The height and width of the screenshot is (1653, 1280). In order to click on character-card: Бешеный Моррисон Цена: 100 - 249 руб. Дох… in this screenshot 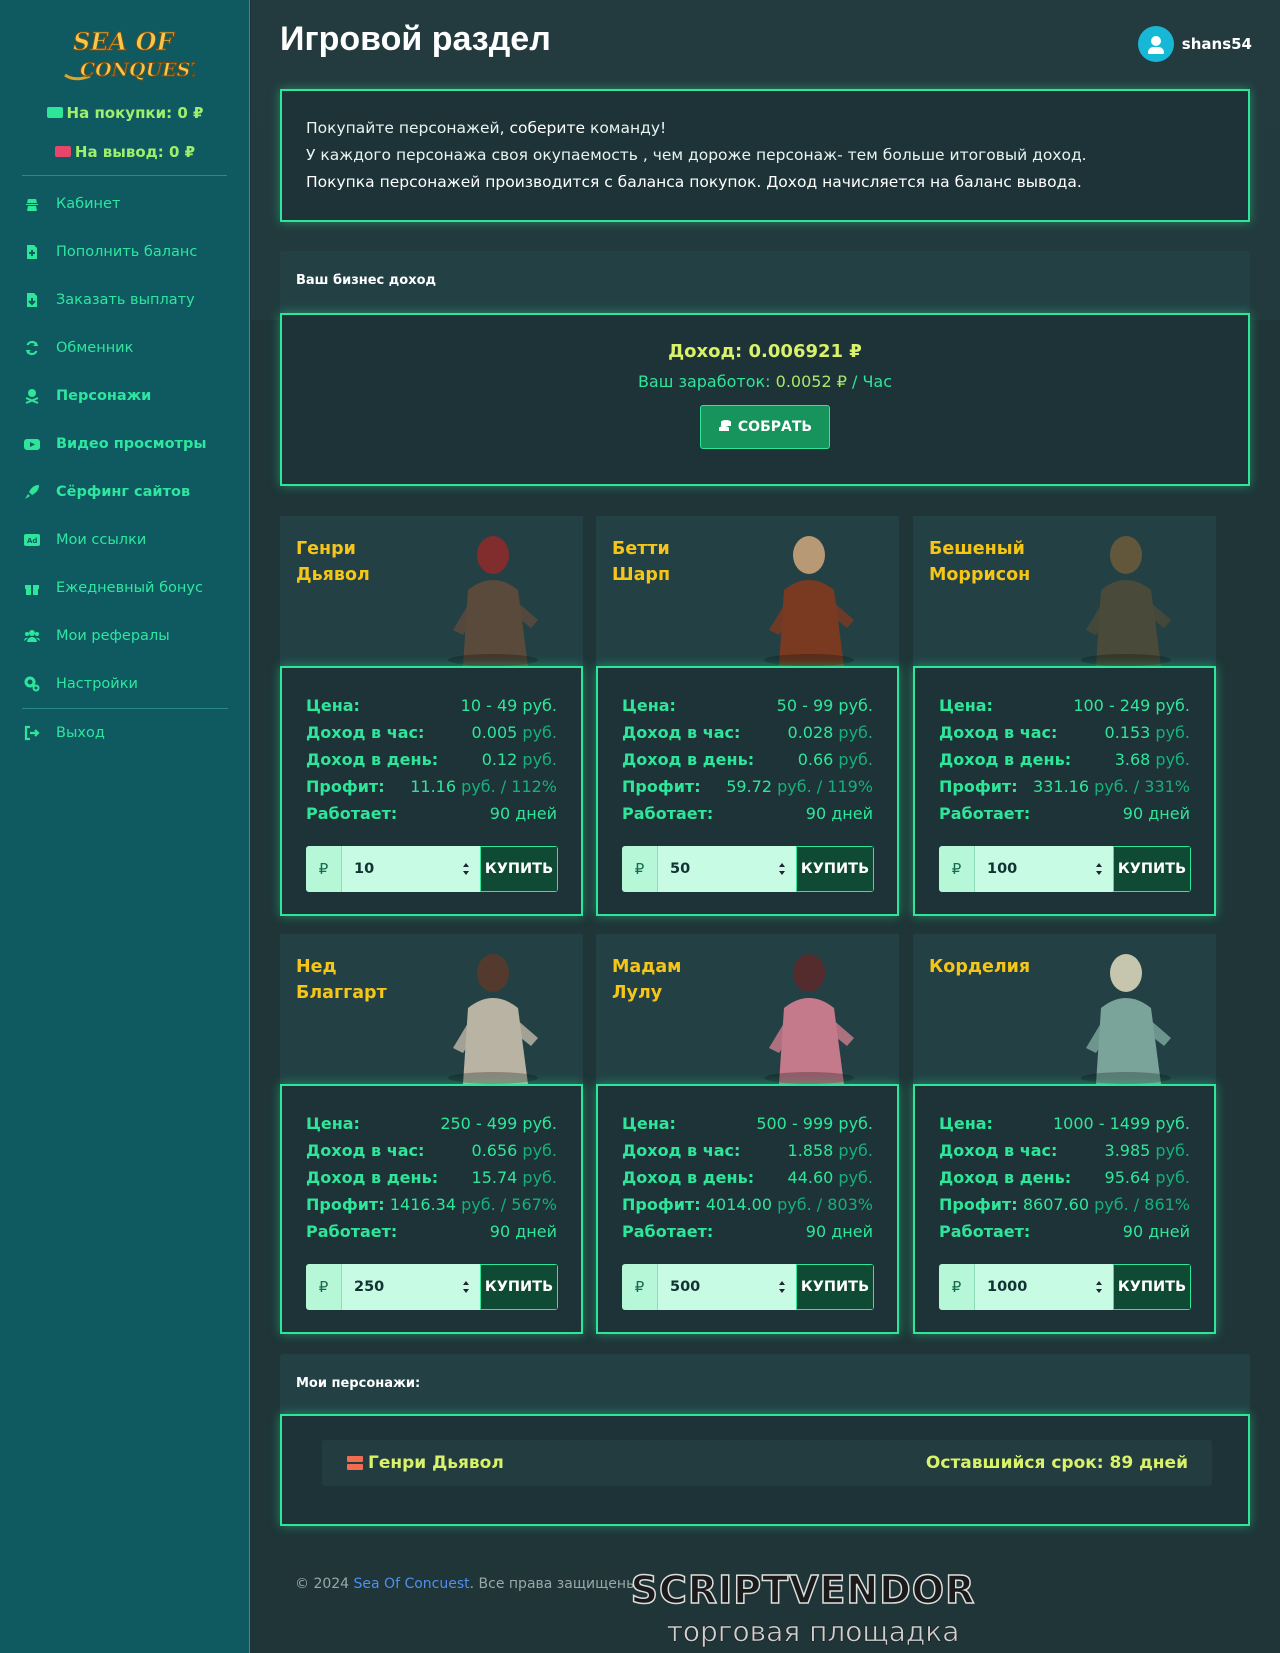, I will do `click(1064, 722)`.